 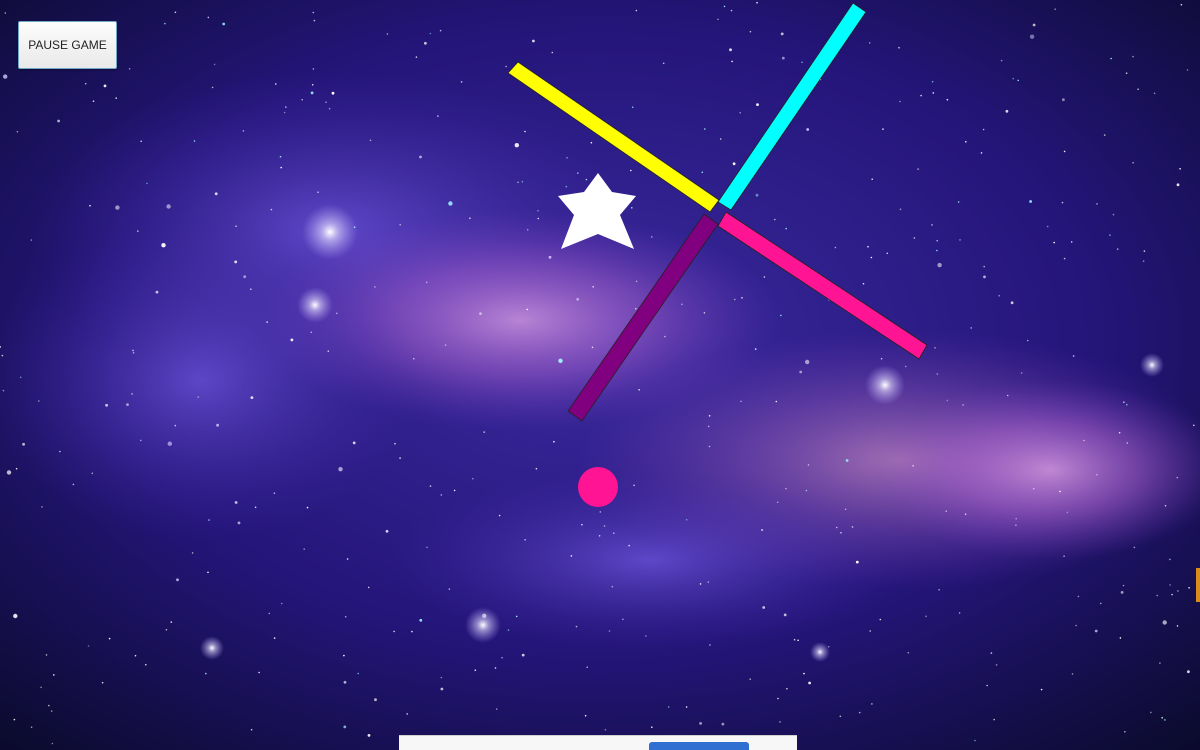 What do you see at coordinates (67, 45) in the screenshot?
I see `pause-game-button: PAUSE GAME` at bounding box center [67, 45].